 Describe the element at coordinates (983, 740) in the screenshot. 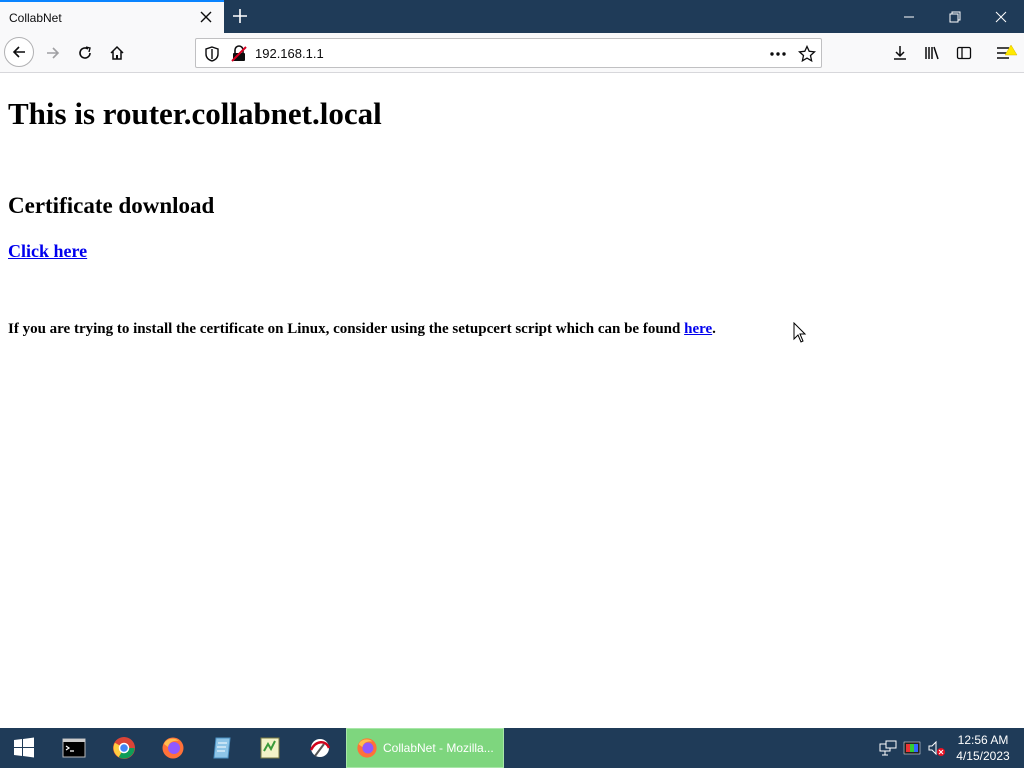

I see `clock-time: 12:56 AM` at that location.